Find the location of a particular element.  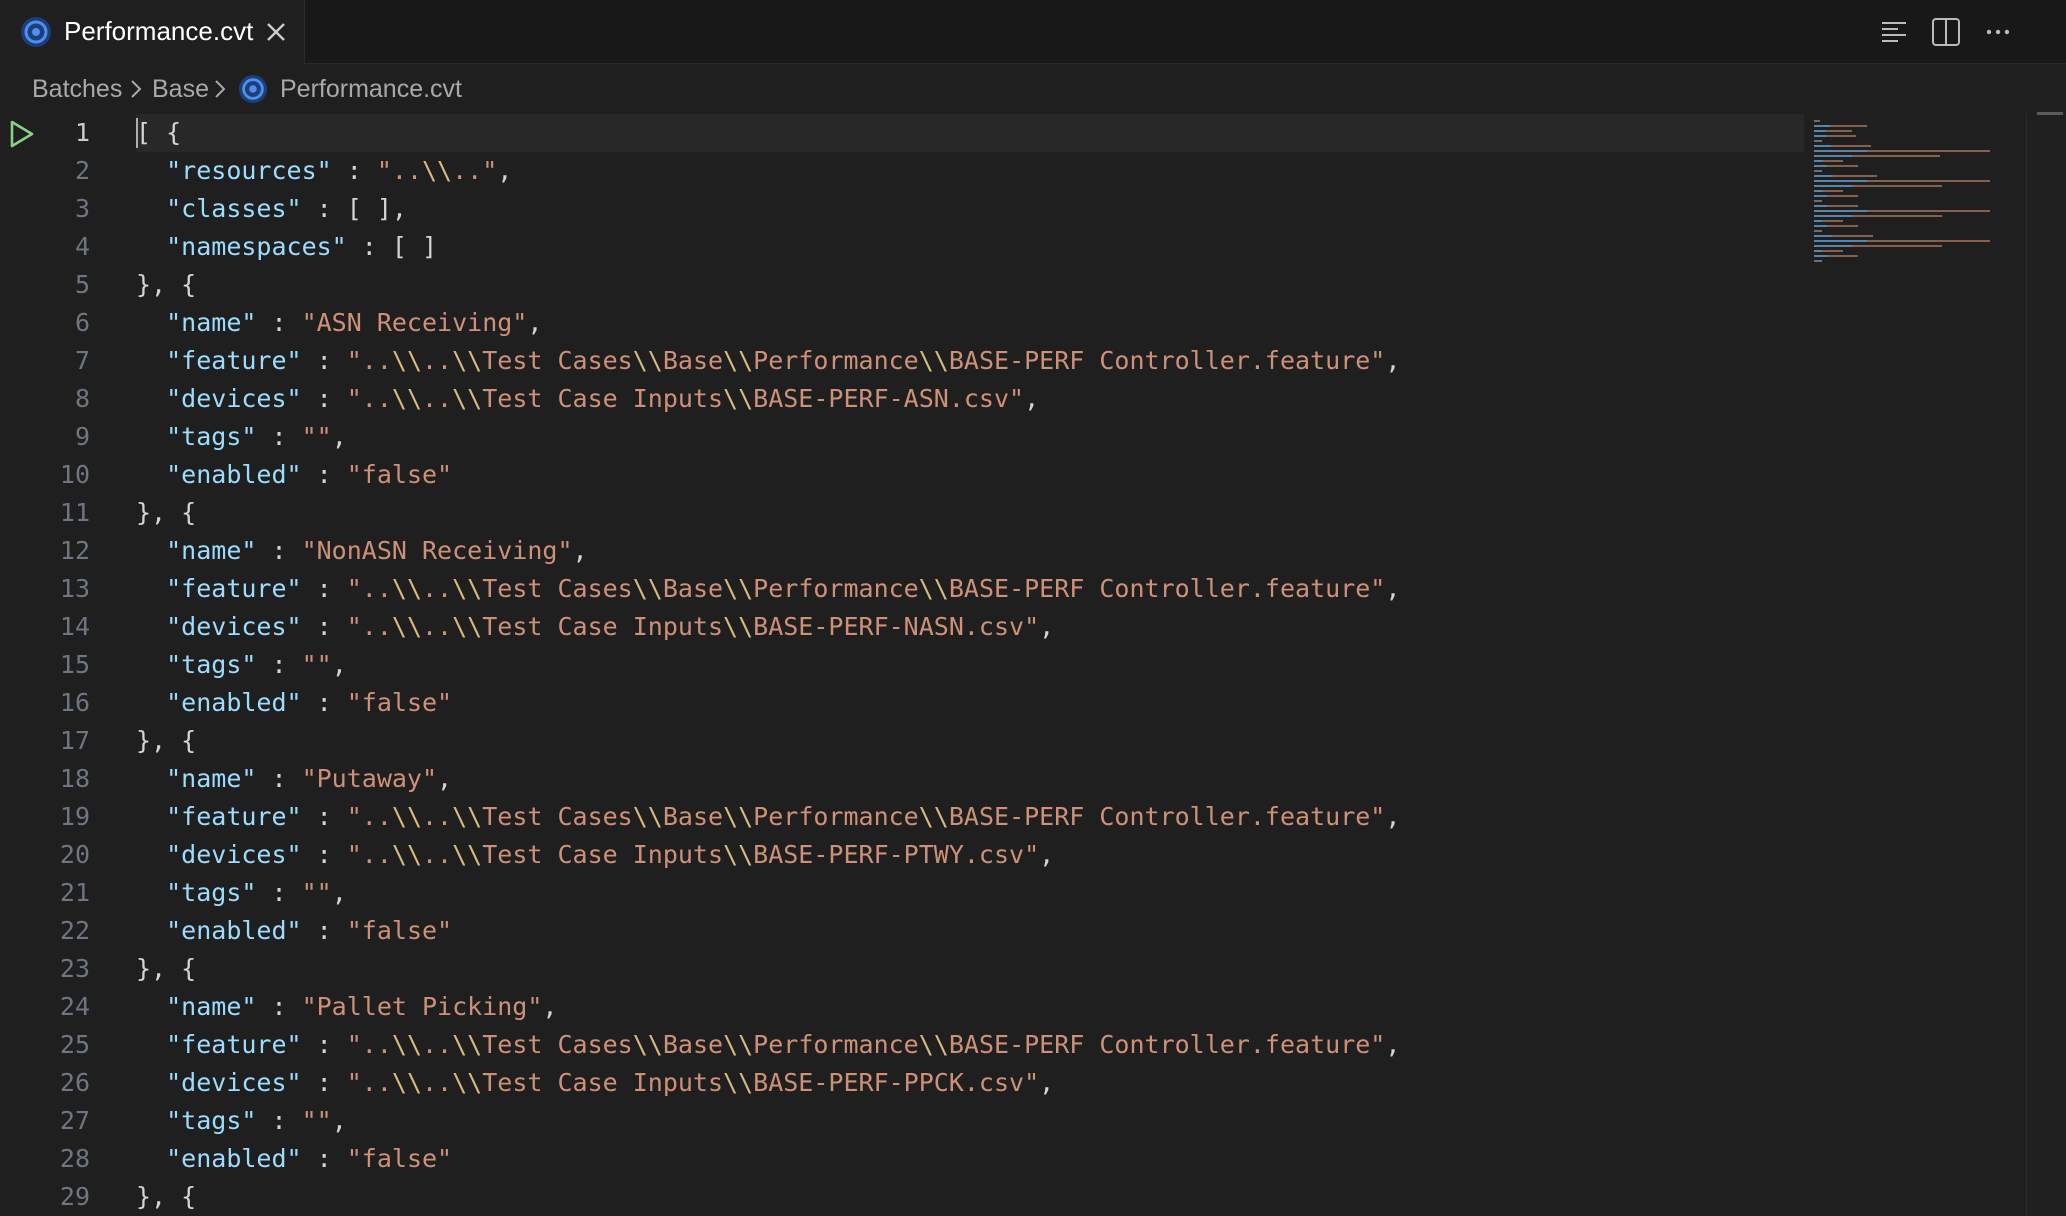

split-editor-icon is located at coordinates (1946, 32).